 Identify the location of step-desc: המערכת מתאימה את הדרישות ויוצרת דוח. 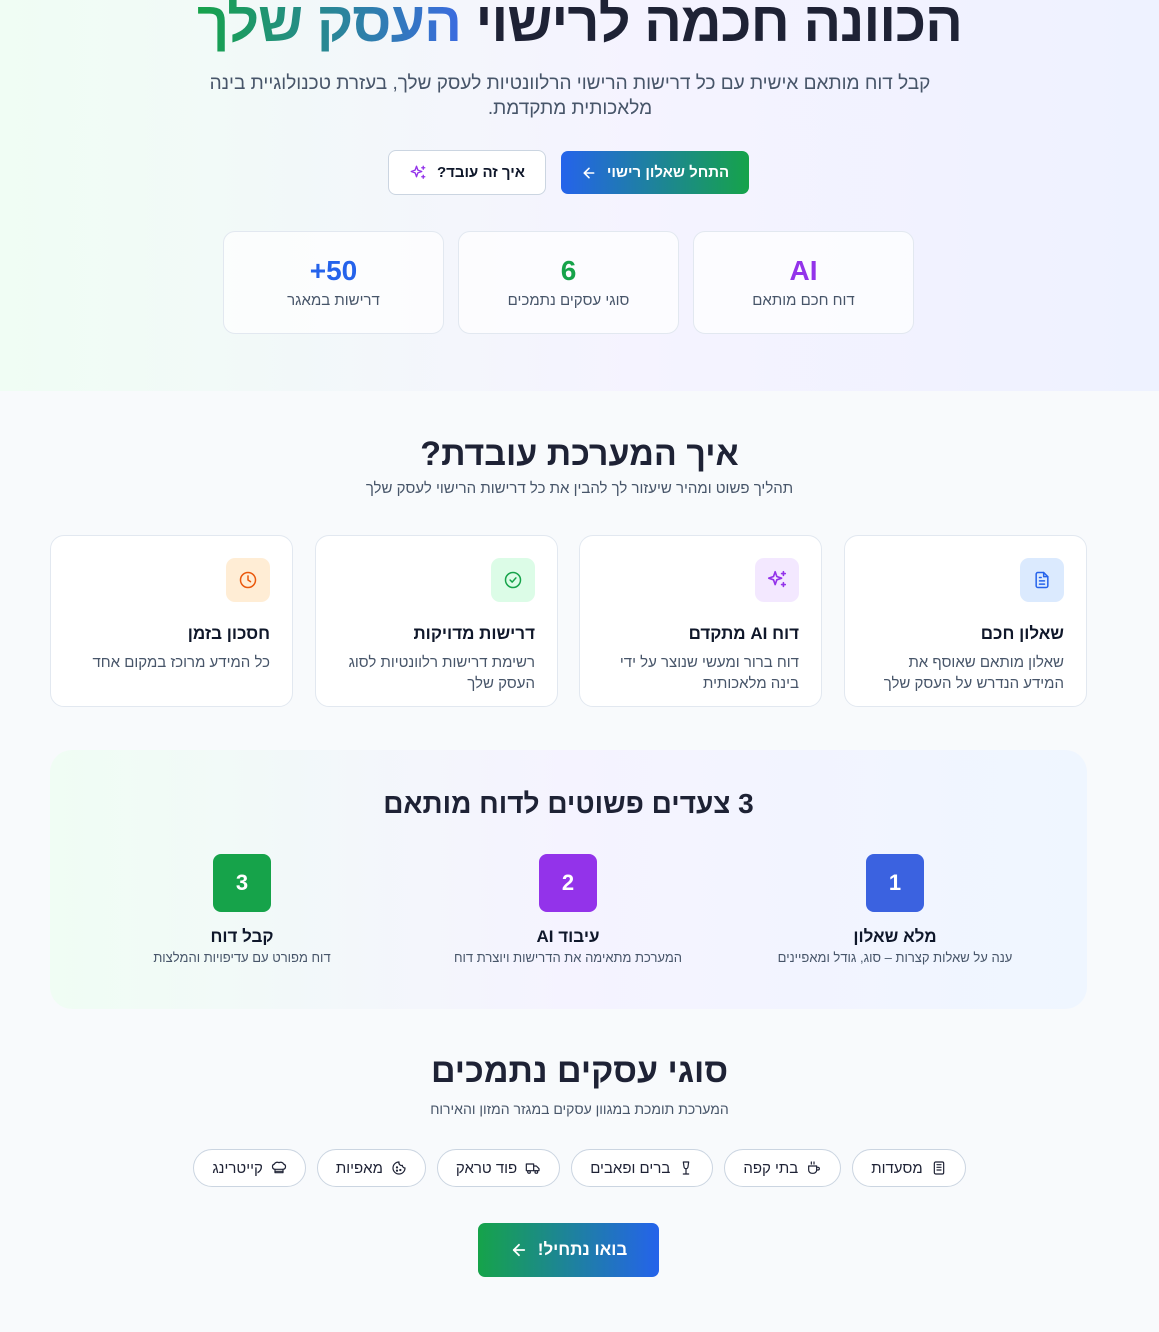
(568, 957).